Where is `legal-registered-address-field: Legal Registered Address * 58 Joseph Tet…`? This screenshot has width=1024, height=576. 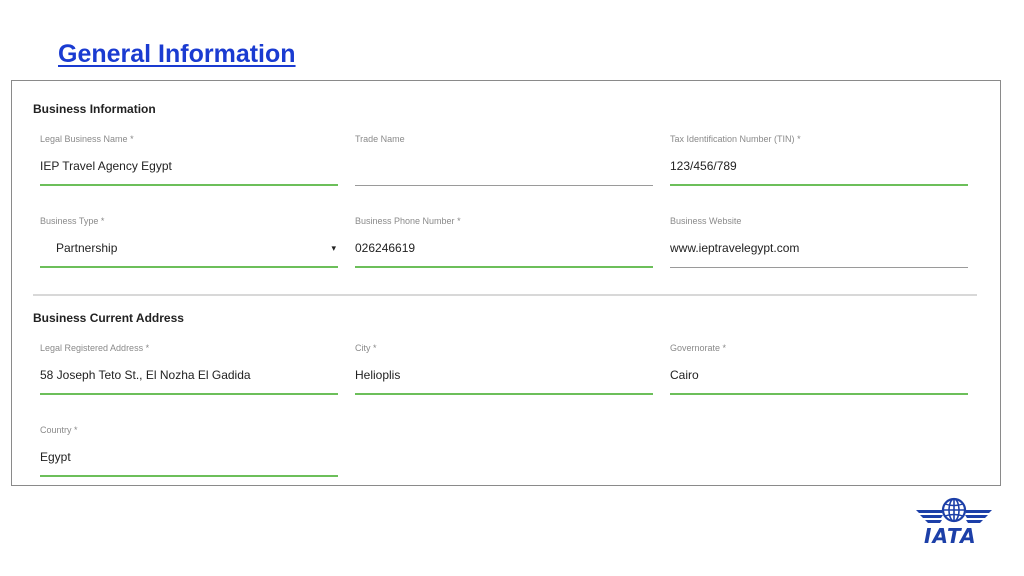
legal-registered-address-field: Legal Registered Address * 58 Joseph Tet… is located at coordinates (189, 369).